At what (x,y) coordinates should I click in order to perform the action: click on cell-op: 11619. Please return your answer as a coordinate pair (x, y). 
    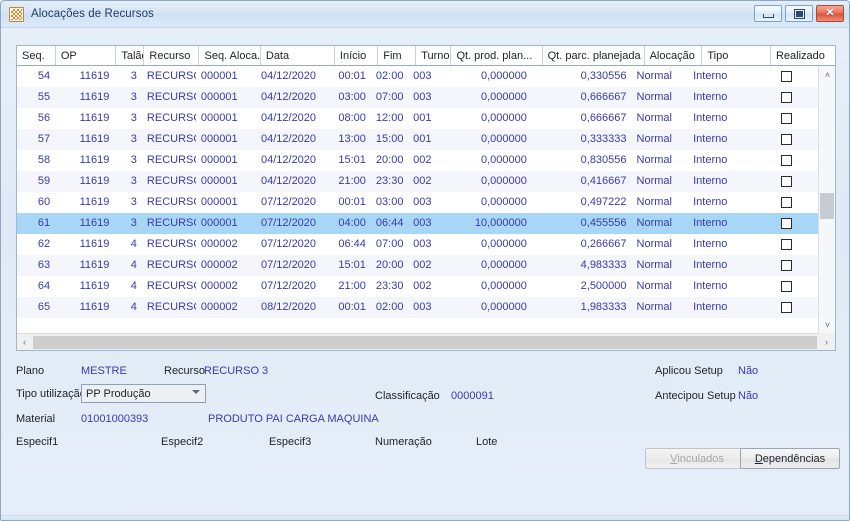
    Looking at the image, I should click on (94, 286).